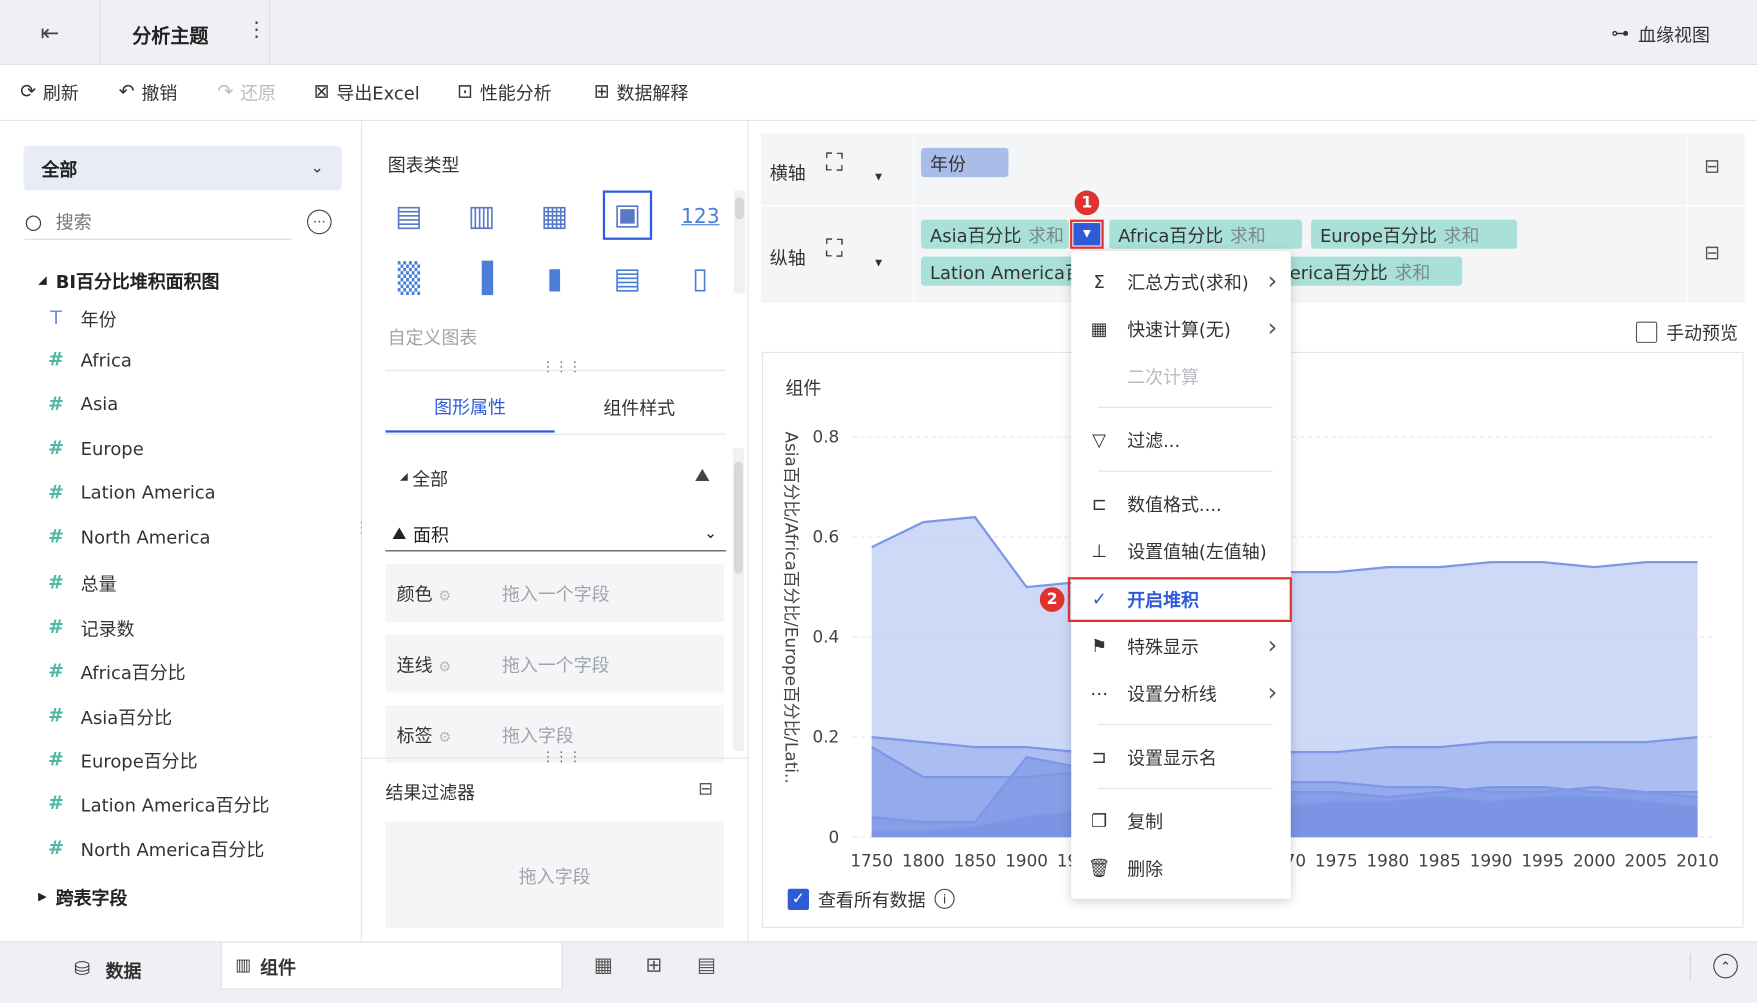 This screenshot has width=1757, height=1003. I want to click on field-item: # 记录数, so click(89, 627).